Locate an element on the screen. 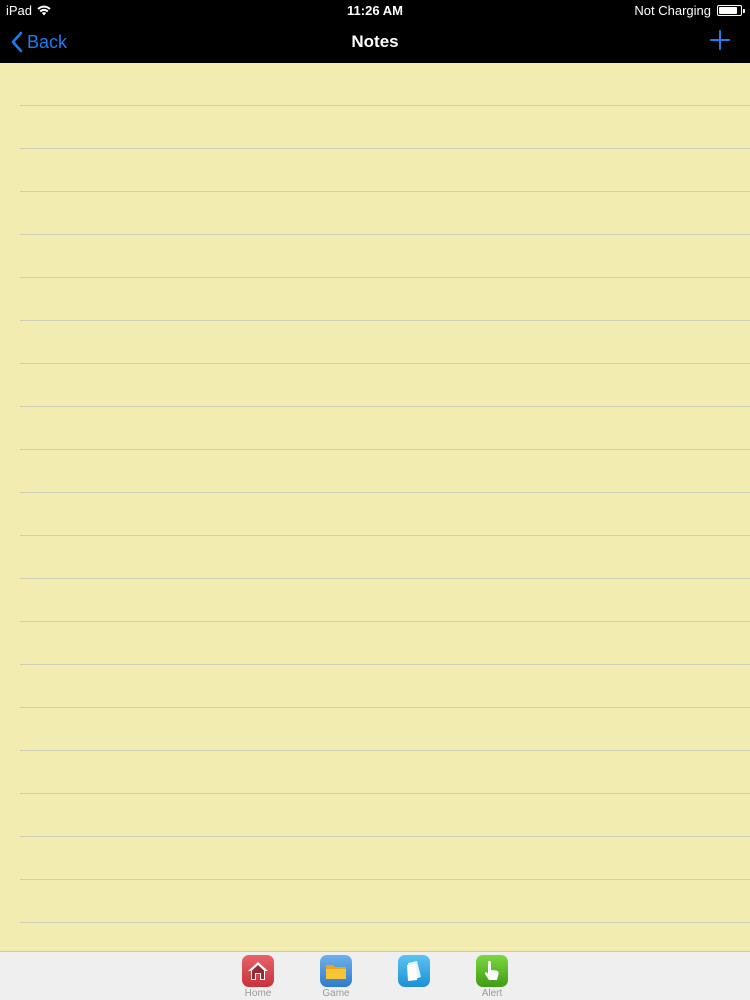 The image size is (750, 1000). home-icon is located at coordinates (258, 971).